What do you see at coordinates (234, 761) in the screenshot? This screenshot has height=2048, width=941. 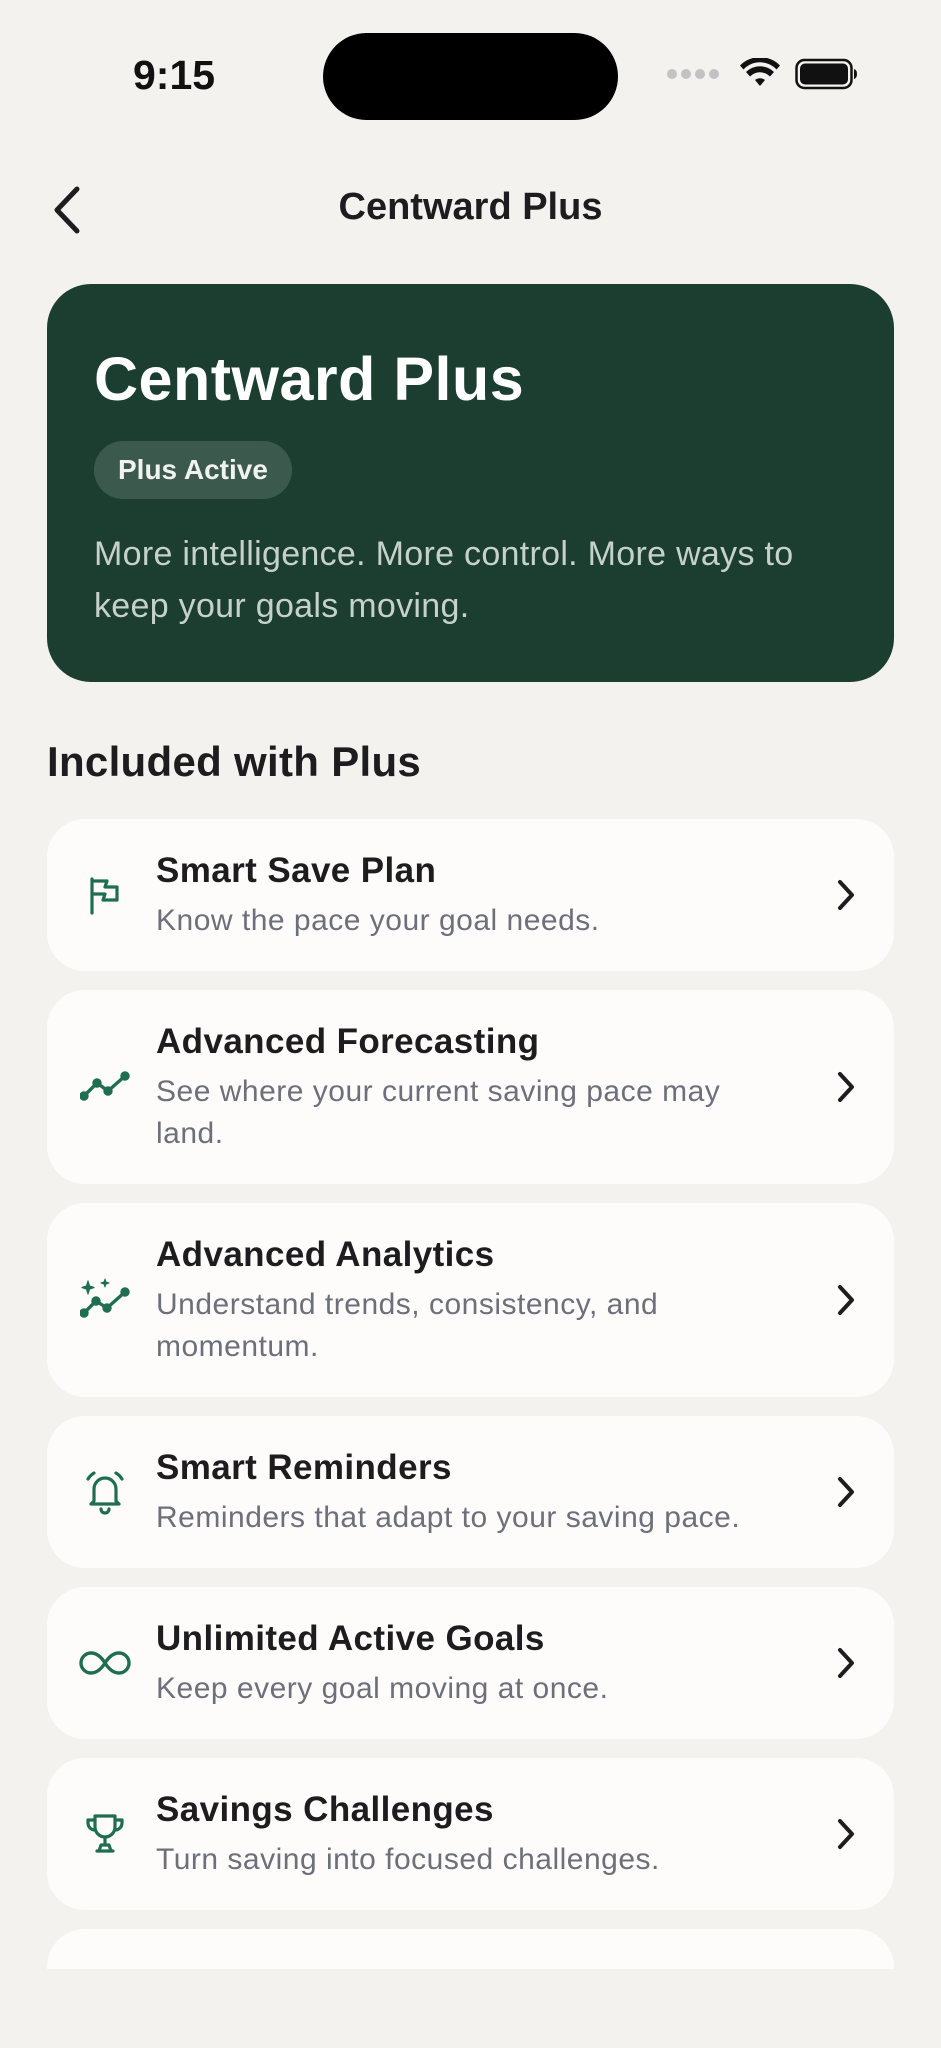 I see `section-title: Included with Plus` at bounding box center [234, 761].